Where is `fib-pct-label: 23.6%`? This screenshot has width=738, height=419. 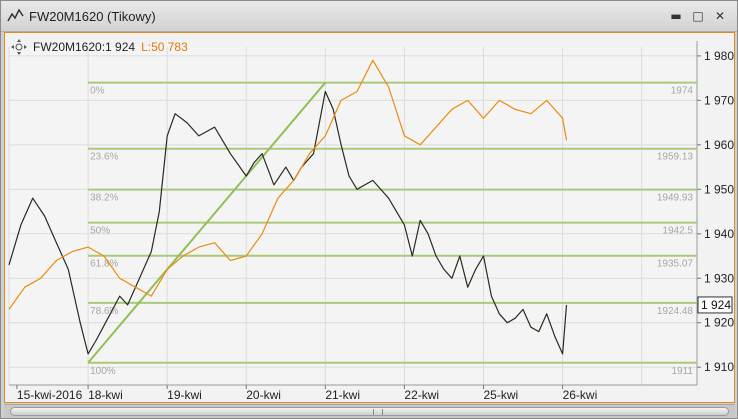
fib-pct-label: 23.6% is located at coordinates (104, 157).